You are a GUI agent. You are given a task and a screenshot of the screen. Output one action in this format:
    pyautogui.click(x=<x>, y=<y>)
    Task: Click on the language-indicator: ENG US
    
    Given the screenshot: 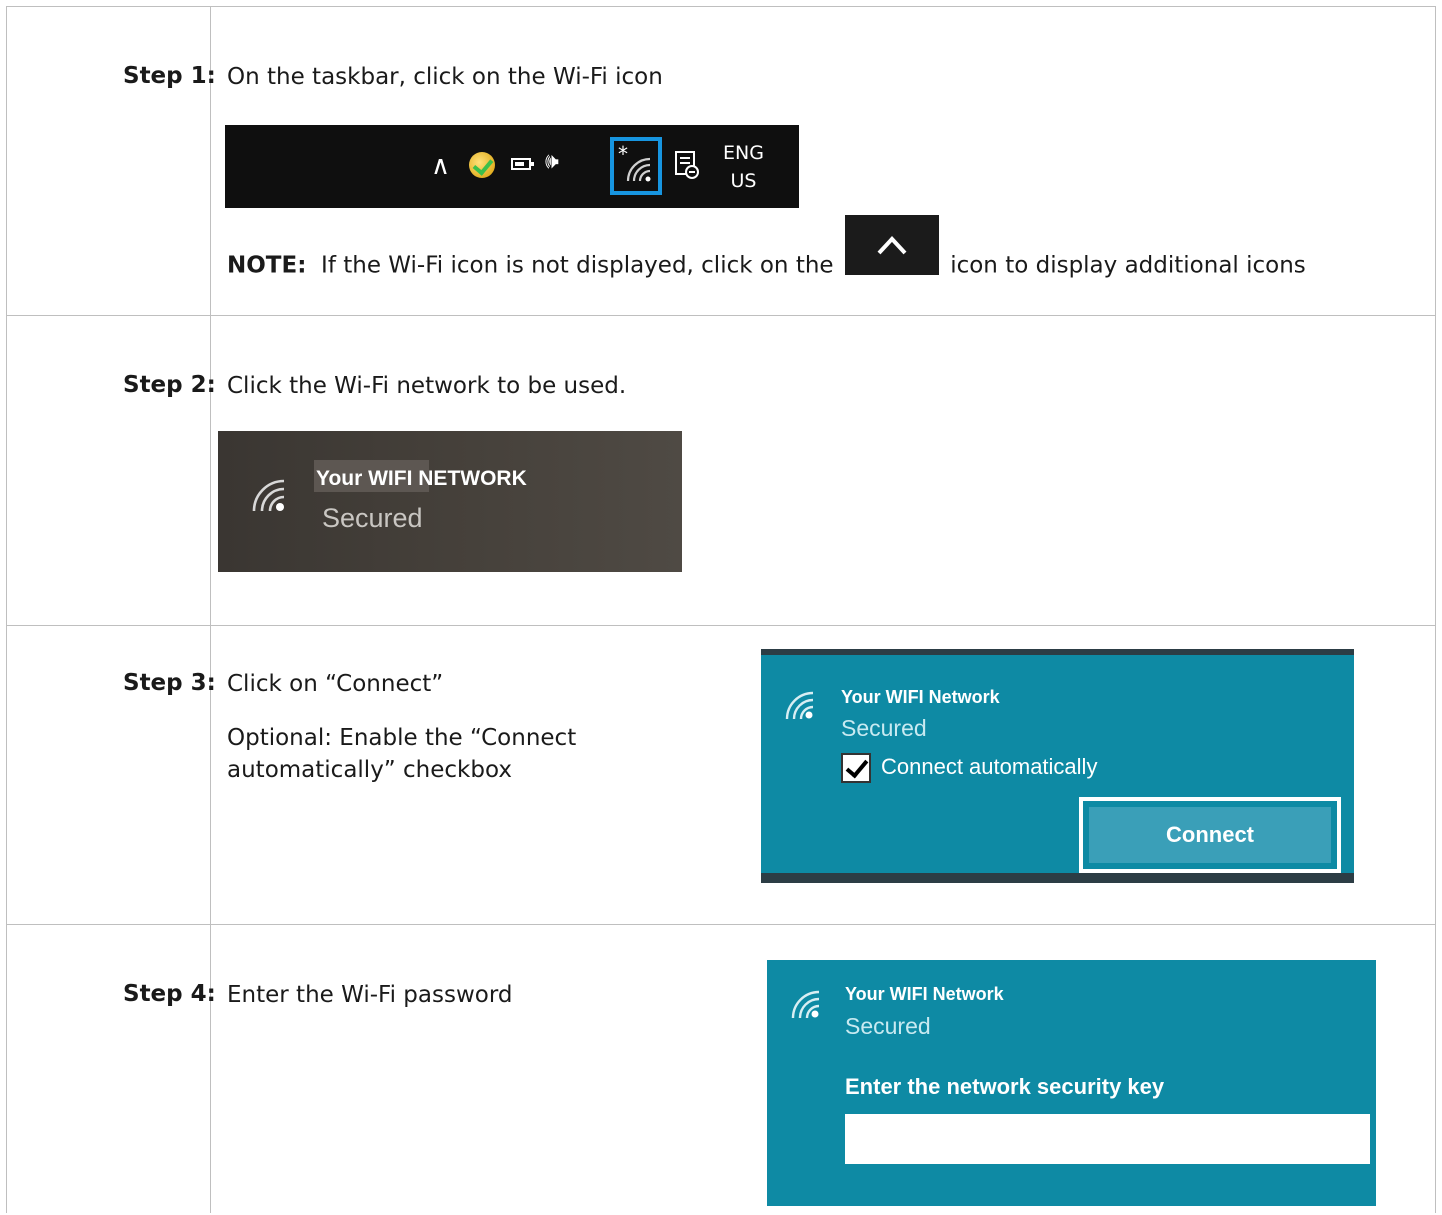 What is the action you would take?
    pyautogui.click(x=743, y=167)
    